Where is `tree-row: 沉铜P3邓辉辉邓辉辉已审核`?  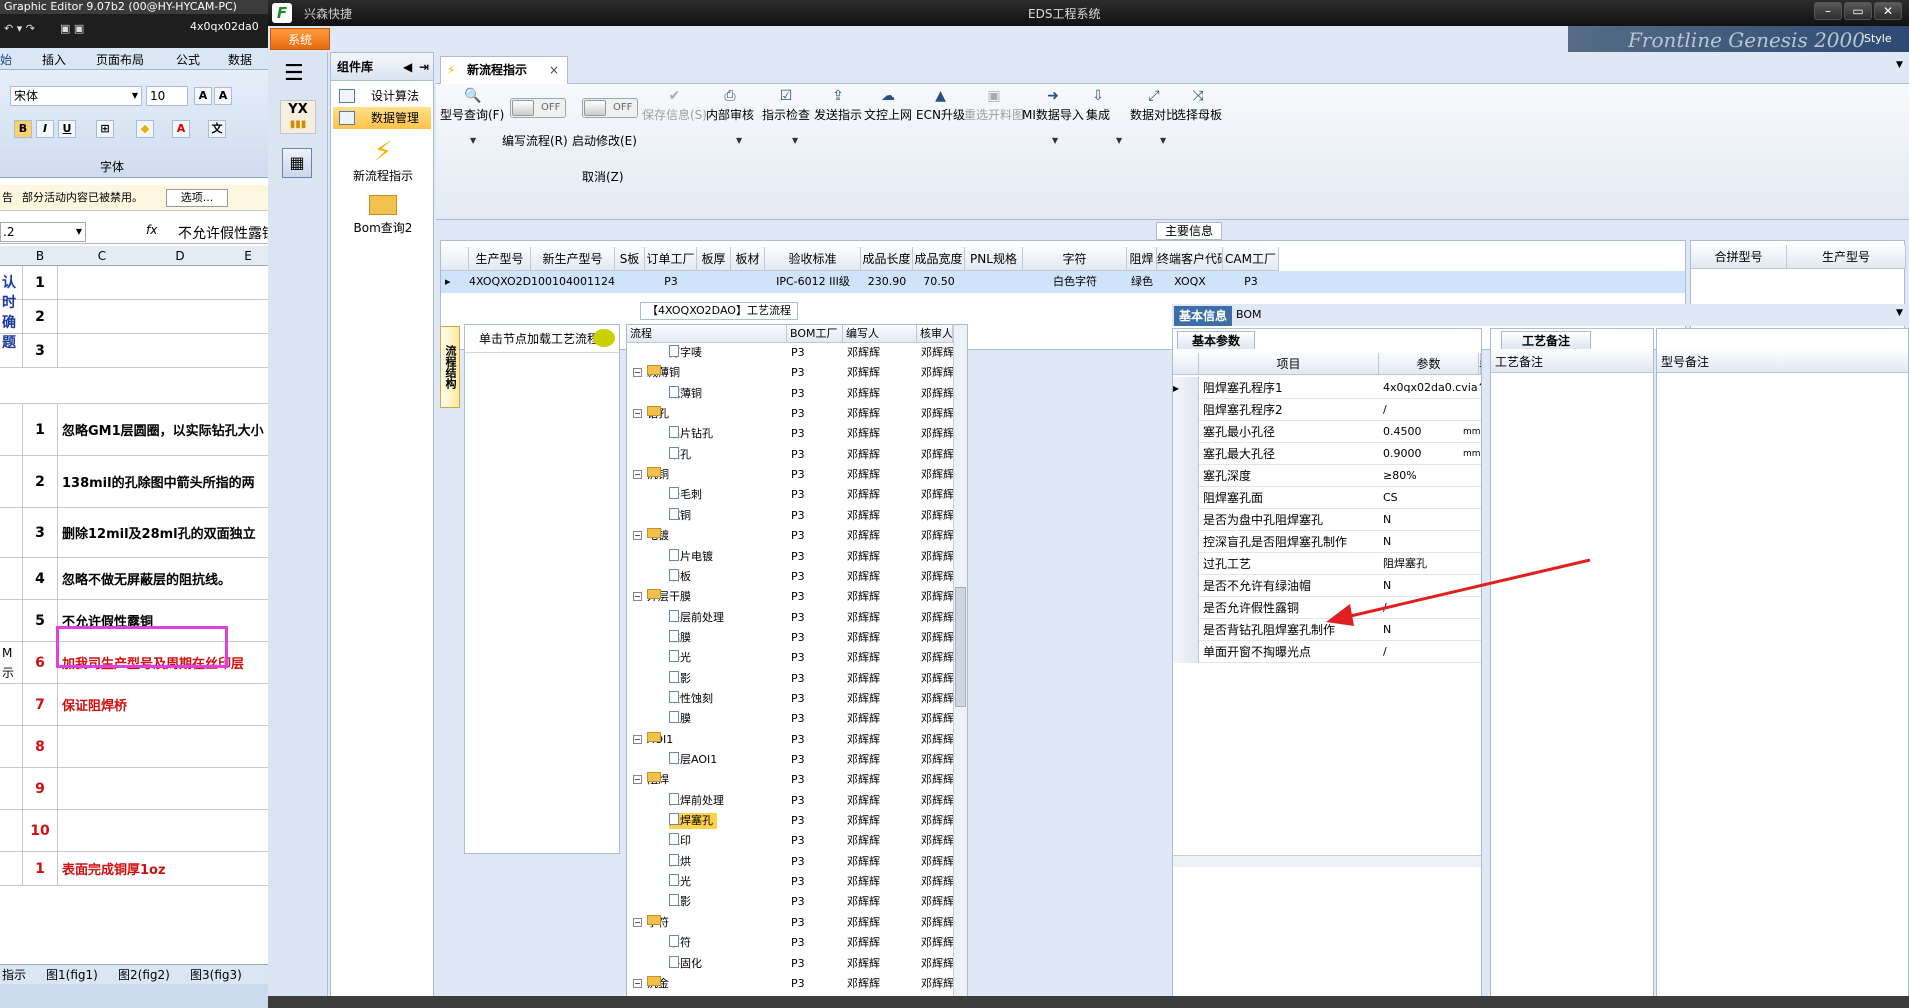 tree-row: 沉铜P3邓辉辉邓辉辉已审核 is located at coordinates (790, 515).